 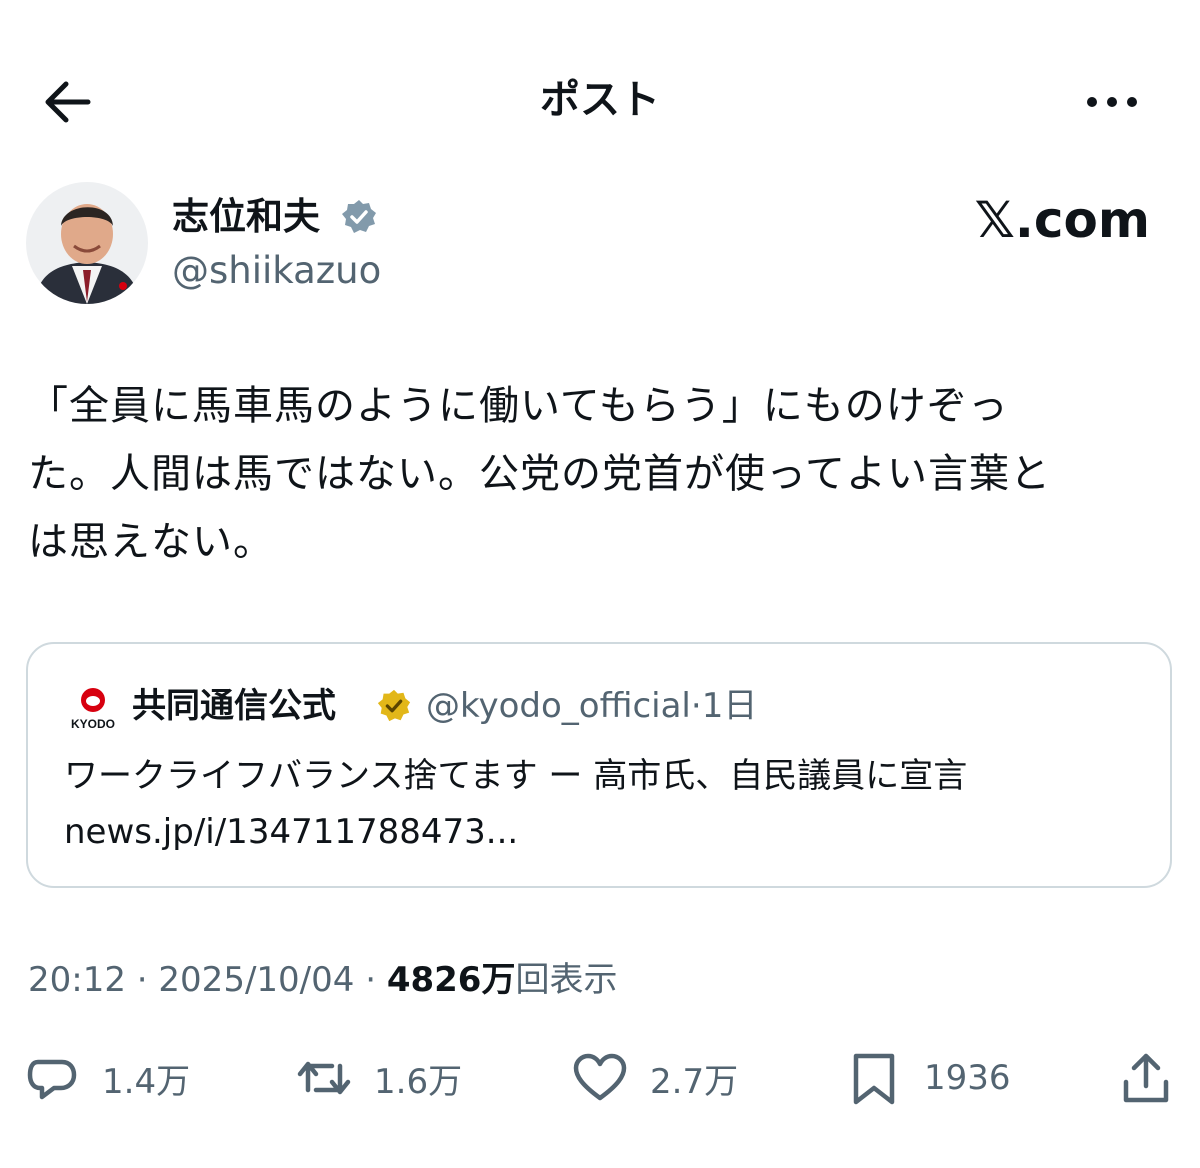 What do you see at coordinates (516, 776) in the screenshot?
I see `quoted-post-headline: ワークライフバランス捨てます ー 高市氏、自民議員に宣言` at bounding box center [516, 776].